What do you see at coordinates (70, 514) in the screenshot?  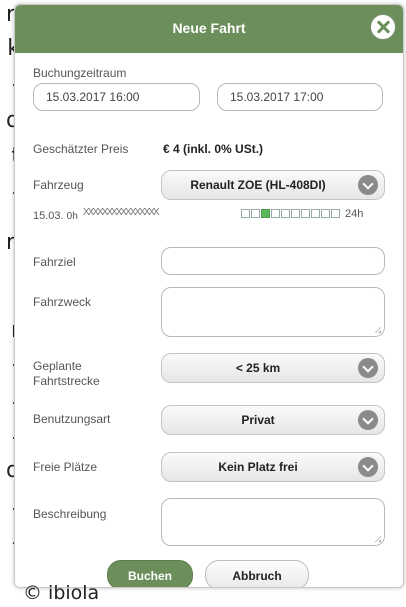 I see `description-label: Beschreibung` at bounding box center [70, 514].